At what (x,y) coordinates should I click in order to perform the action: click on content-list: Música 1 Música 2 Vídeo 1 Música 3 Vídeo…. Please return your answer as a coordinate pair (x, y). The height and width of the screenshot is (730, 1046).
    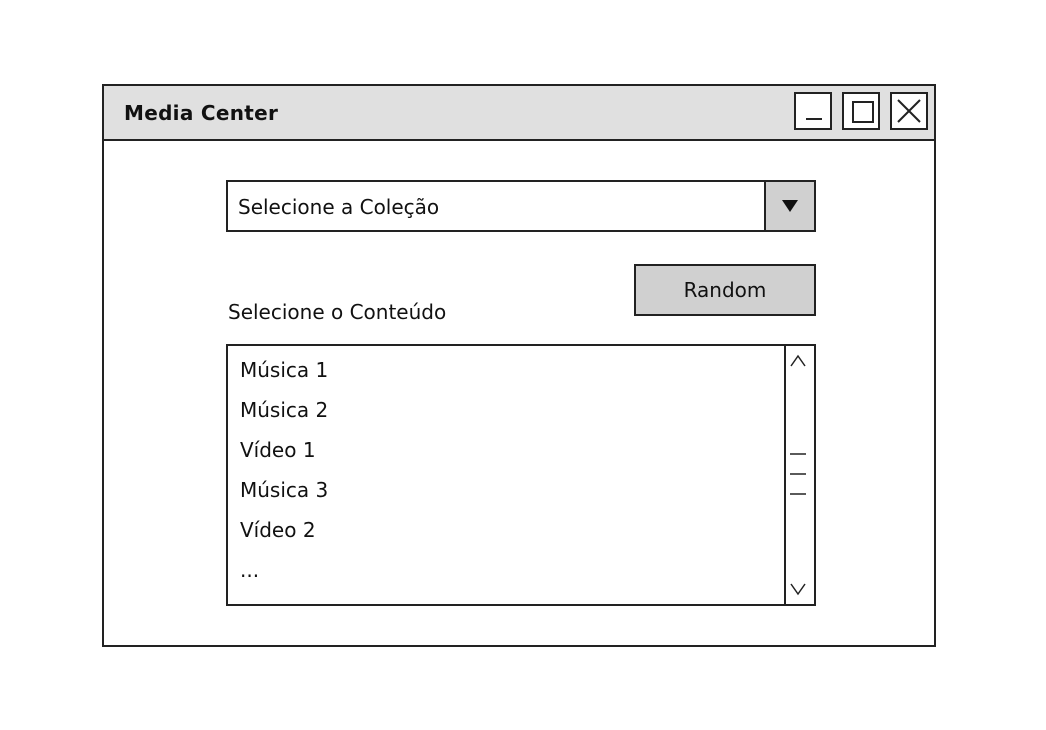
    Looking at the image, I should click on (284, 474).